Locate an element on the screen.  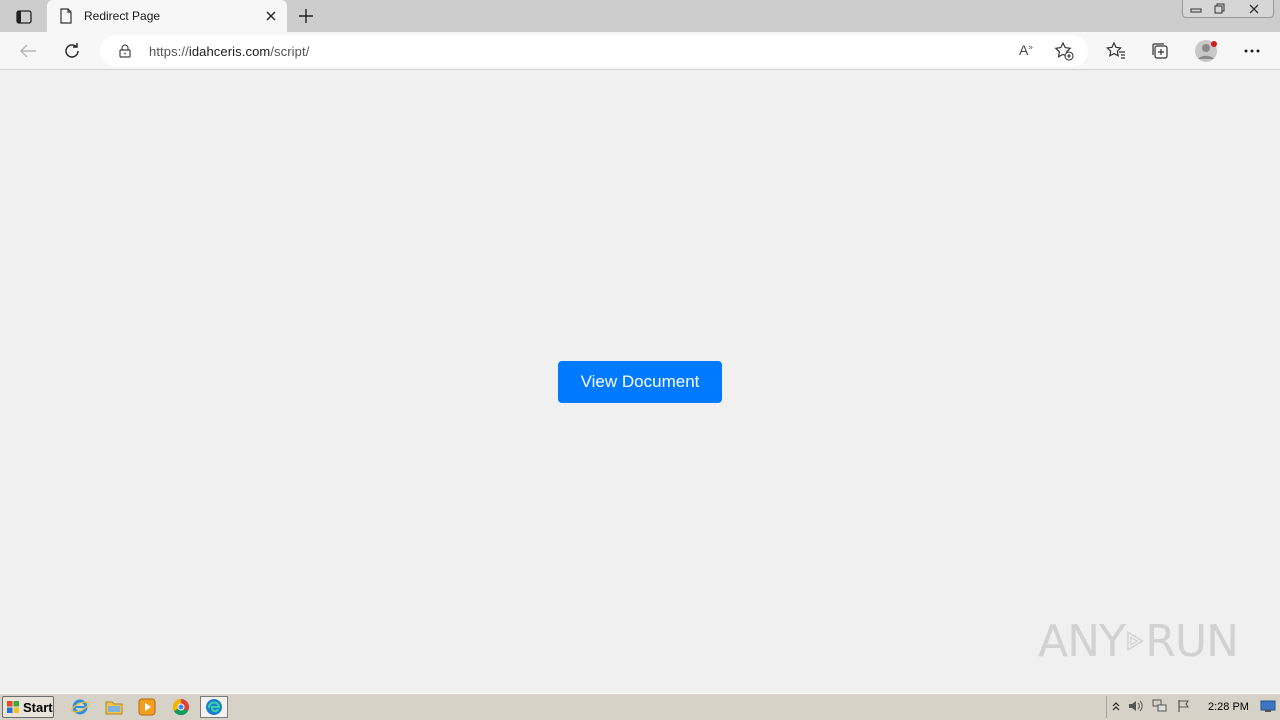
network-button is located at coordinates (1160, 706).